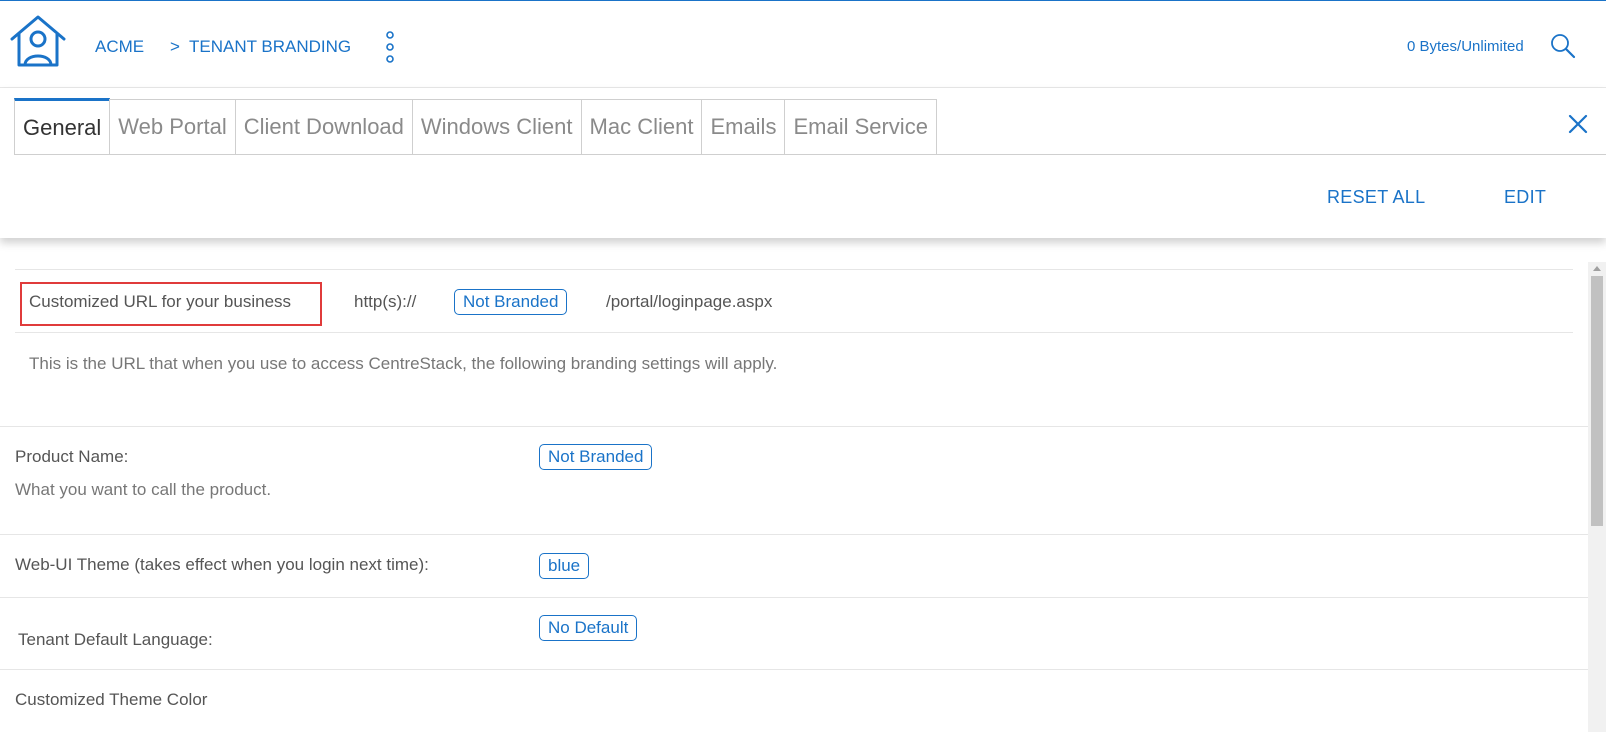  What do you see at coordinates (803, 44) in the screenshot?
I see `top-bar: ACME > TENANT BRANDING 0 Bytes/Unlimited` at bounding box center [803, 44].